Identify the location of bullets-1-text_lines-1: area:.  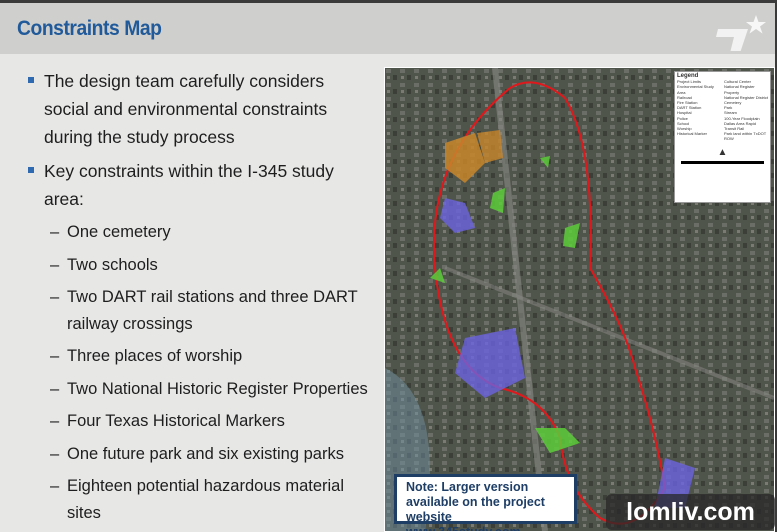
(64, 199).